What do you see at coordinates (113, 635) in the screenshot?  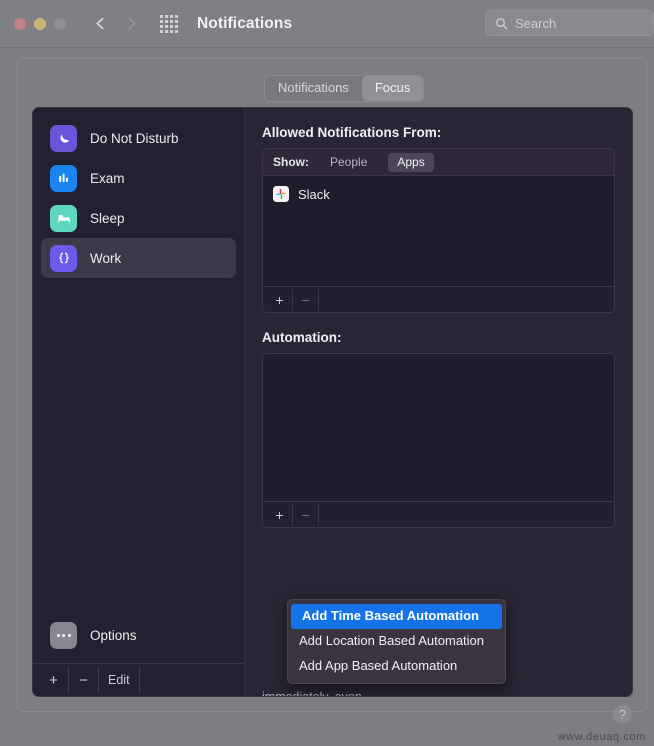 I see `sidebar-item-label: Options` at bounding box center [113, 635].